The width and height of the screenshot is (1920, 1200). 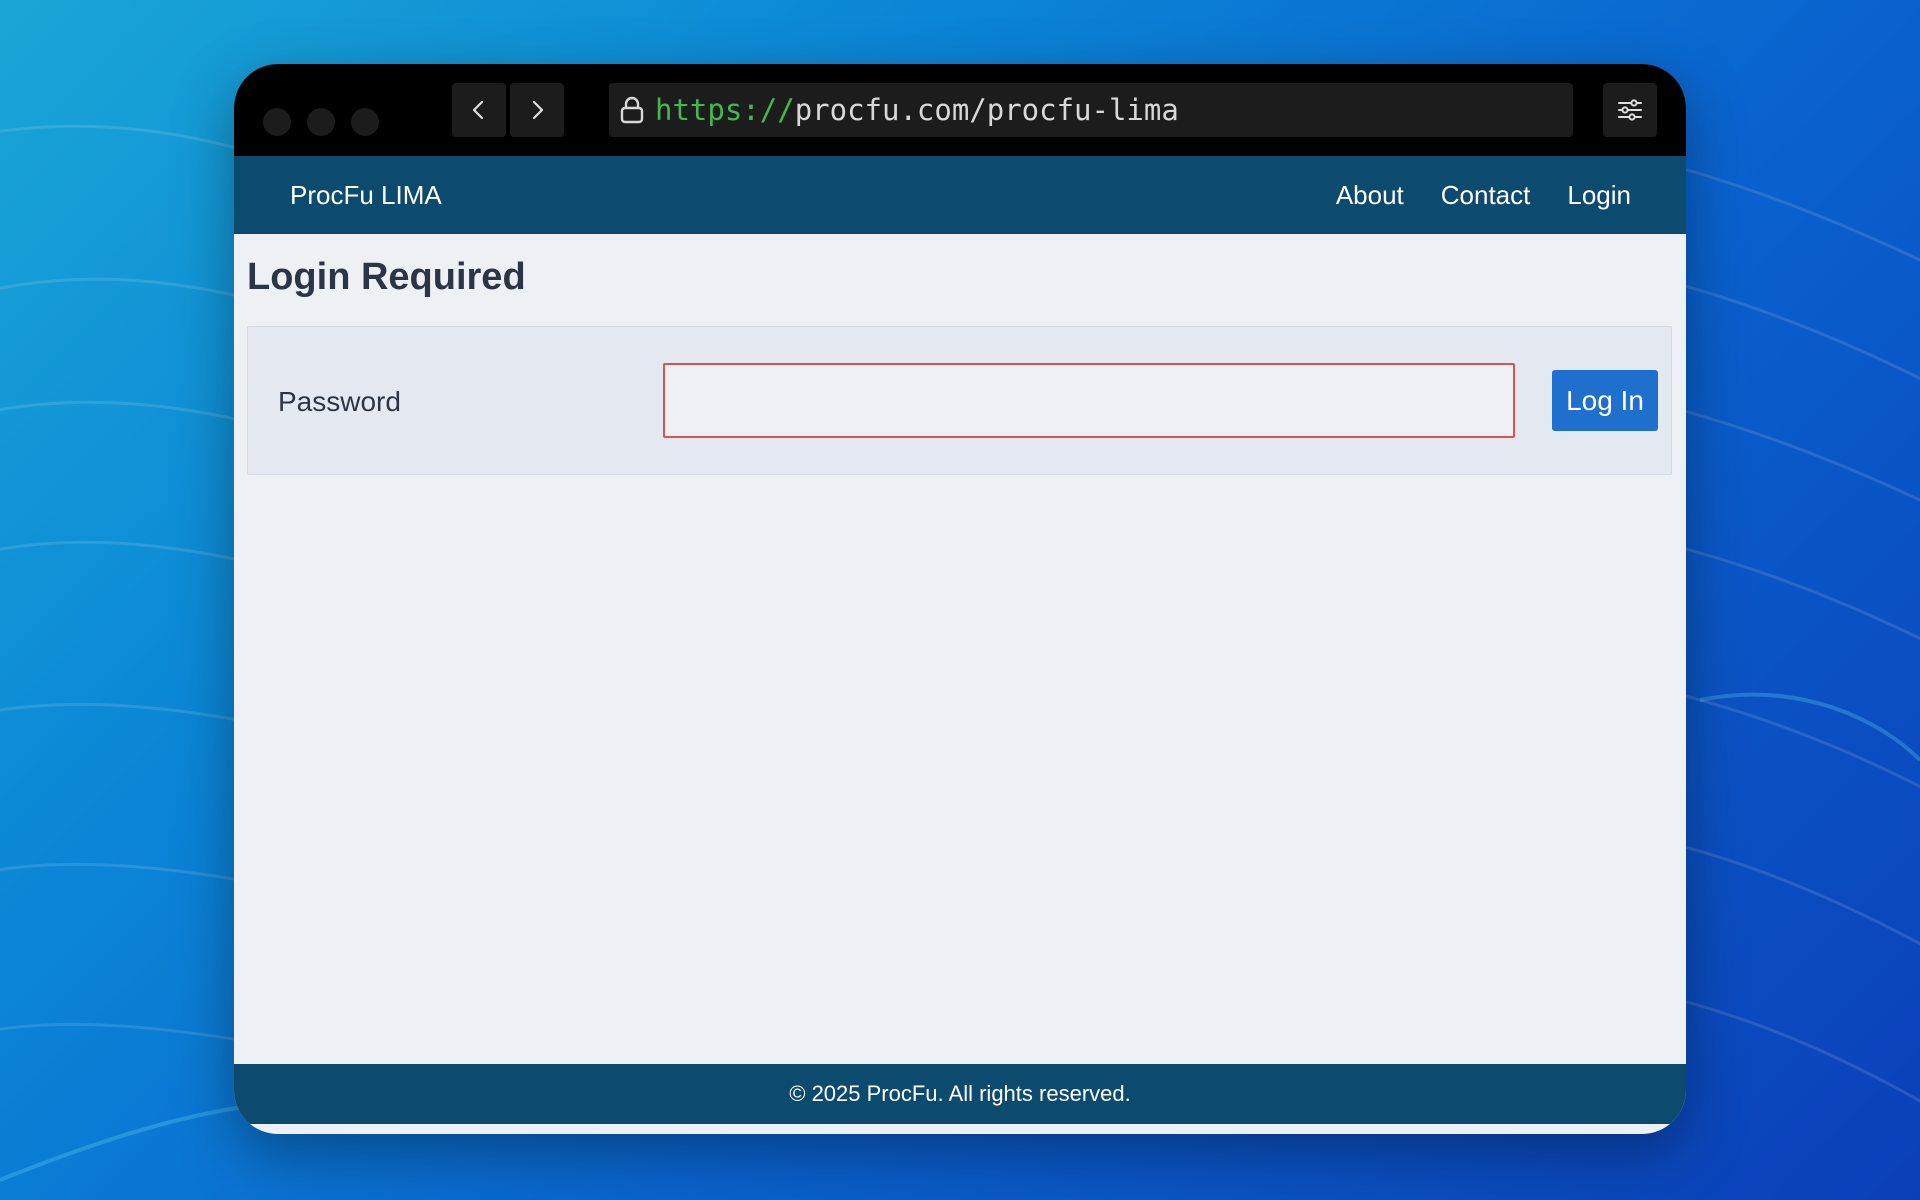 I want to click on back-button, so click(x=479, y=110).